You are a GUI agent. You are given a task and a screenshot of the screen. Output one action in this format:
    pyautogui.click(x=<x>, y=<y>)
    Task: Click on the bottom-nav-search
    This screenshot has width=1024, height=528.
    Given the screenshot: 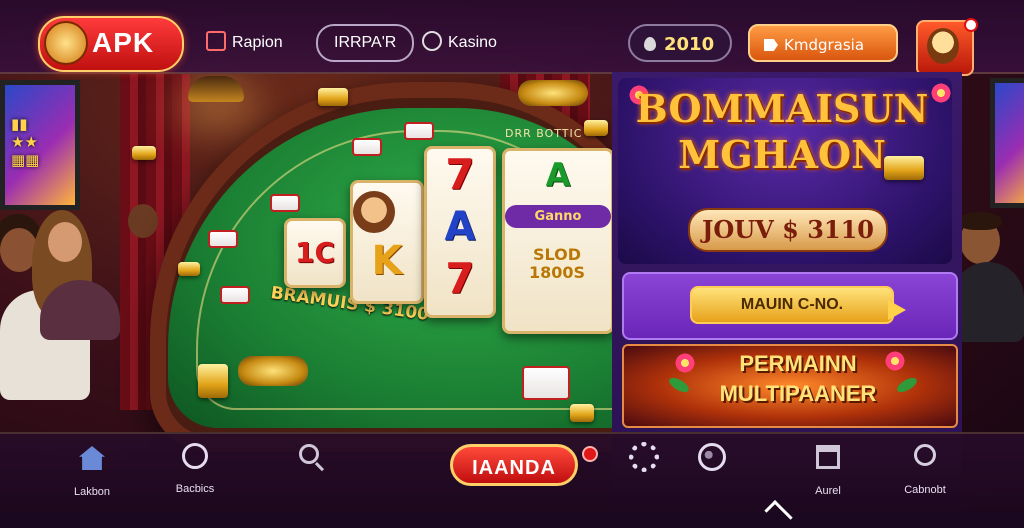 What is the action you would take?
    pyautogui.click(x=310, y=462)
    